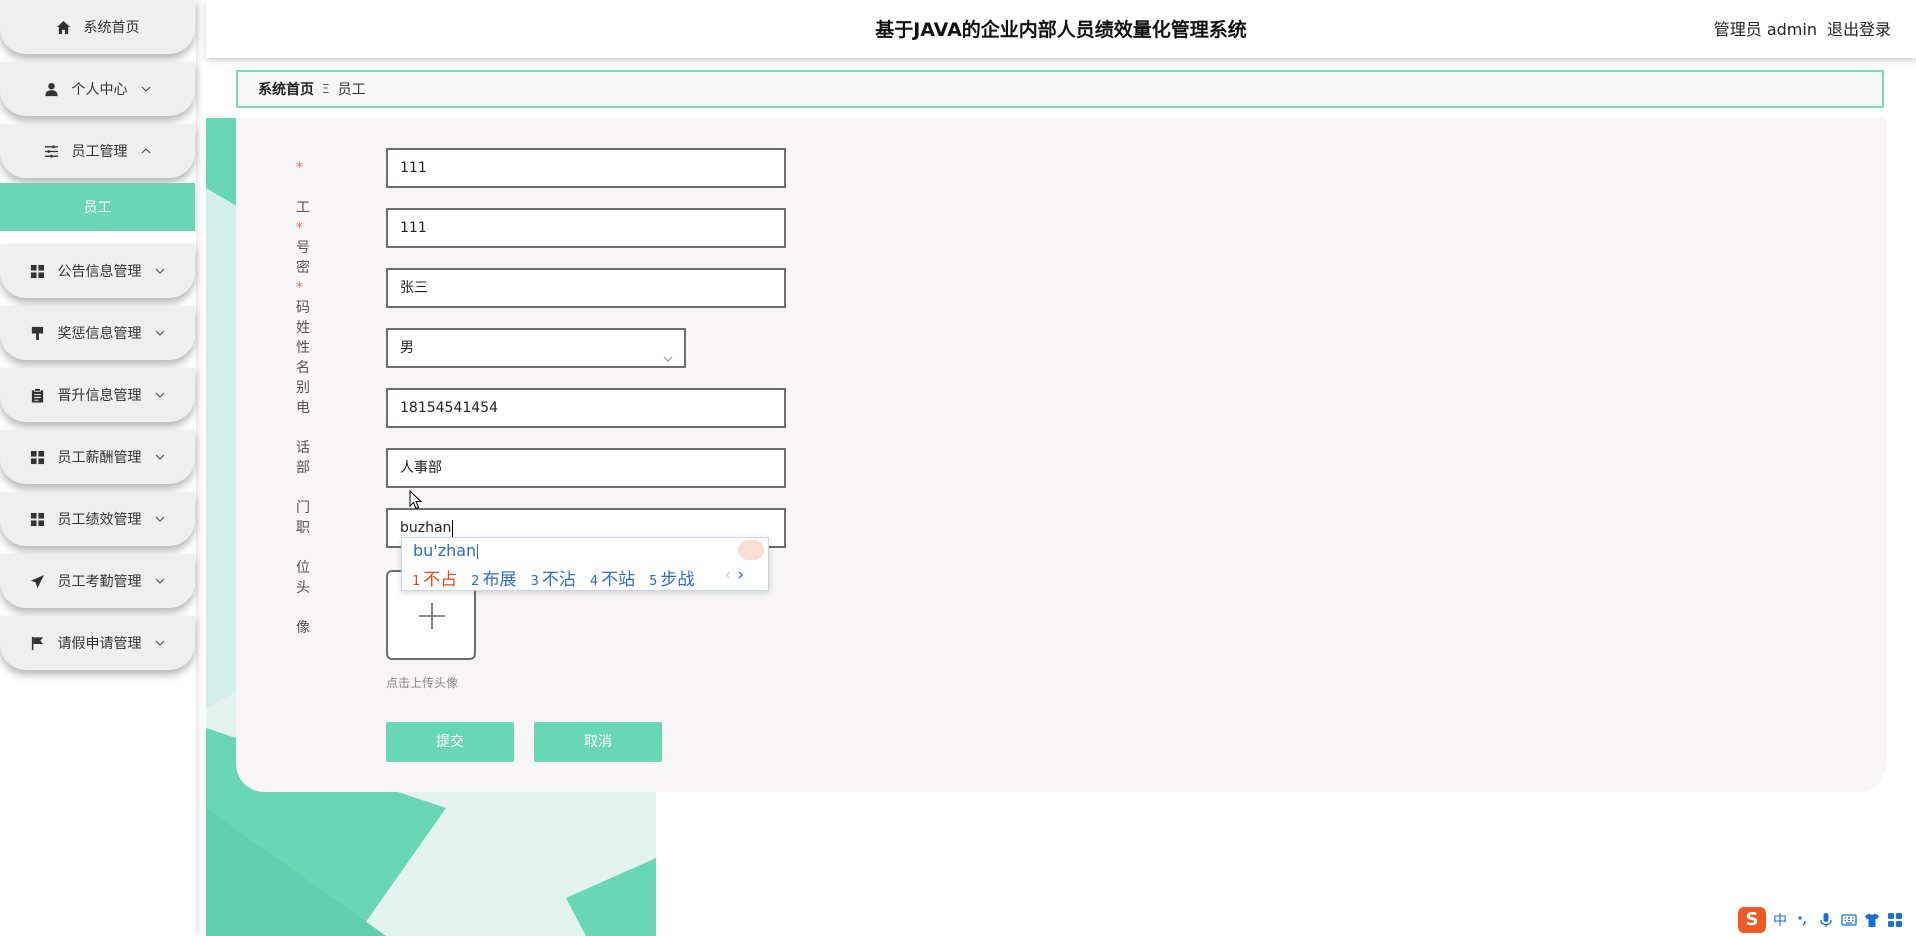 The width and height of the screenshot is (1916, 936). Describe the element at coordinates (586, 288) in the screenshot. I see `name-input: 张三` at that location.